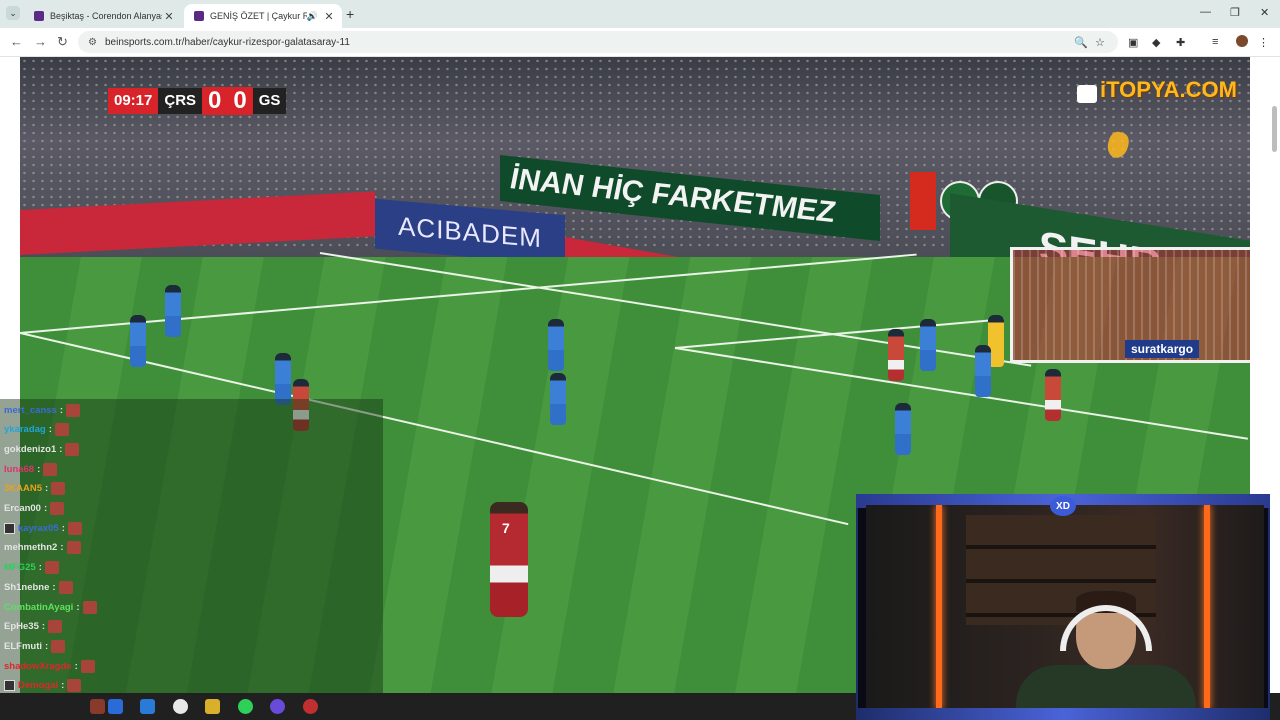  I want to click on new-tab-icon: +, so click(350, 14).